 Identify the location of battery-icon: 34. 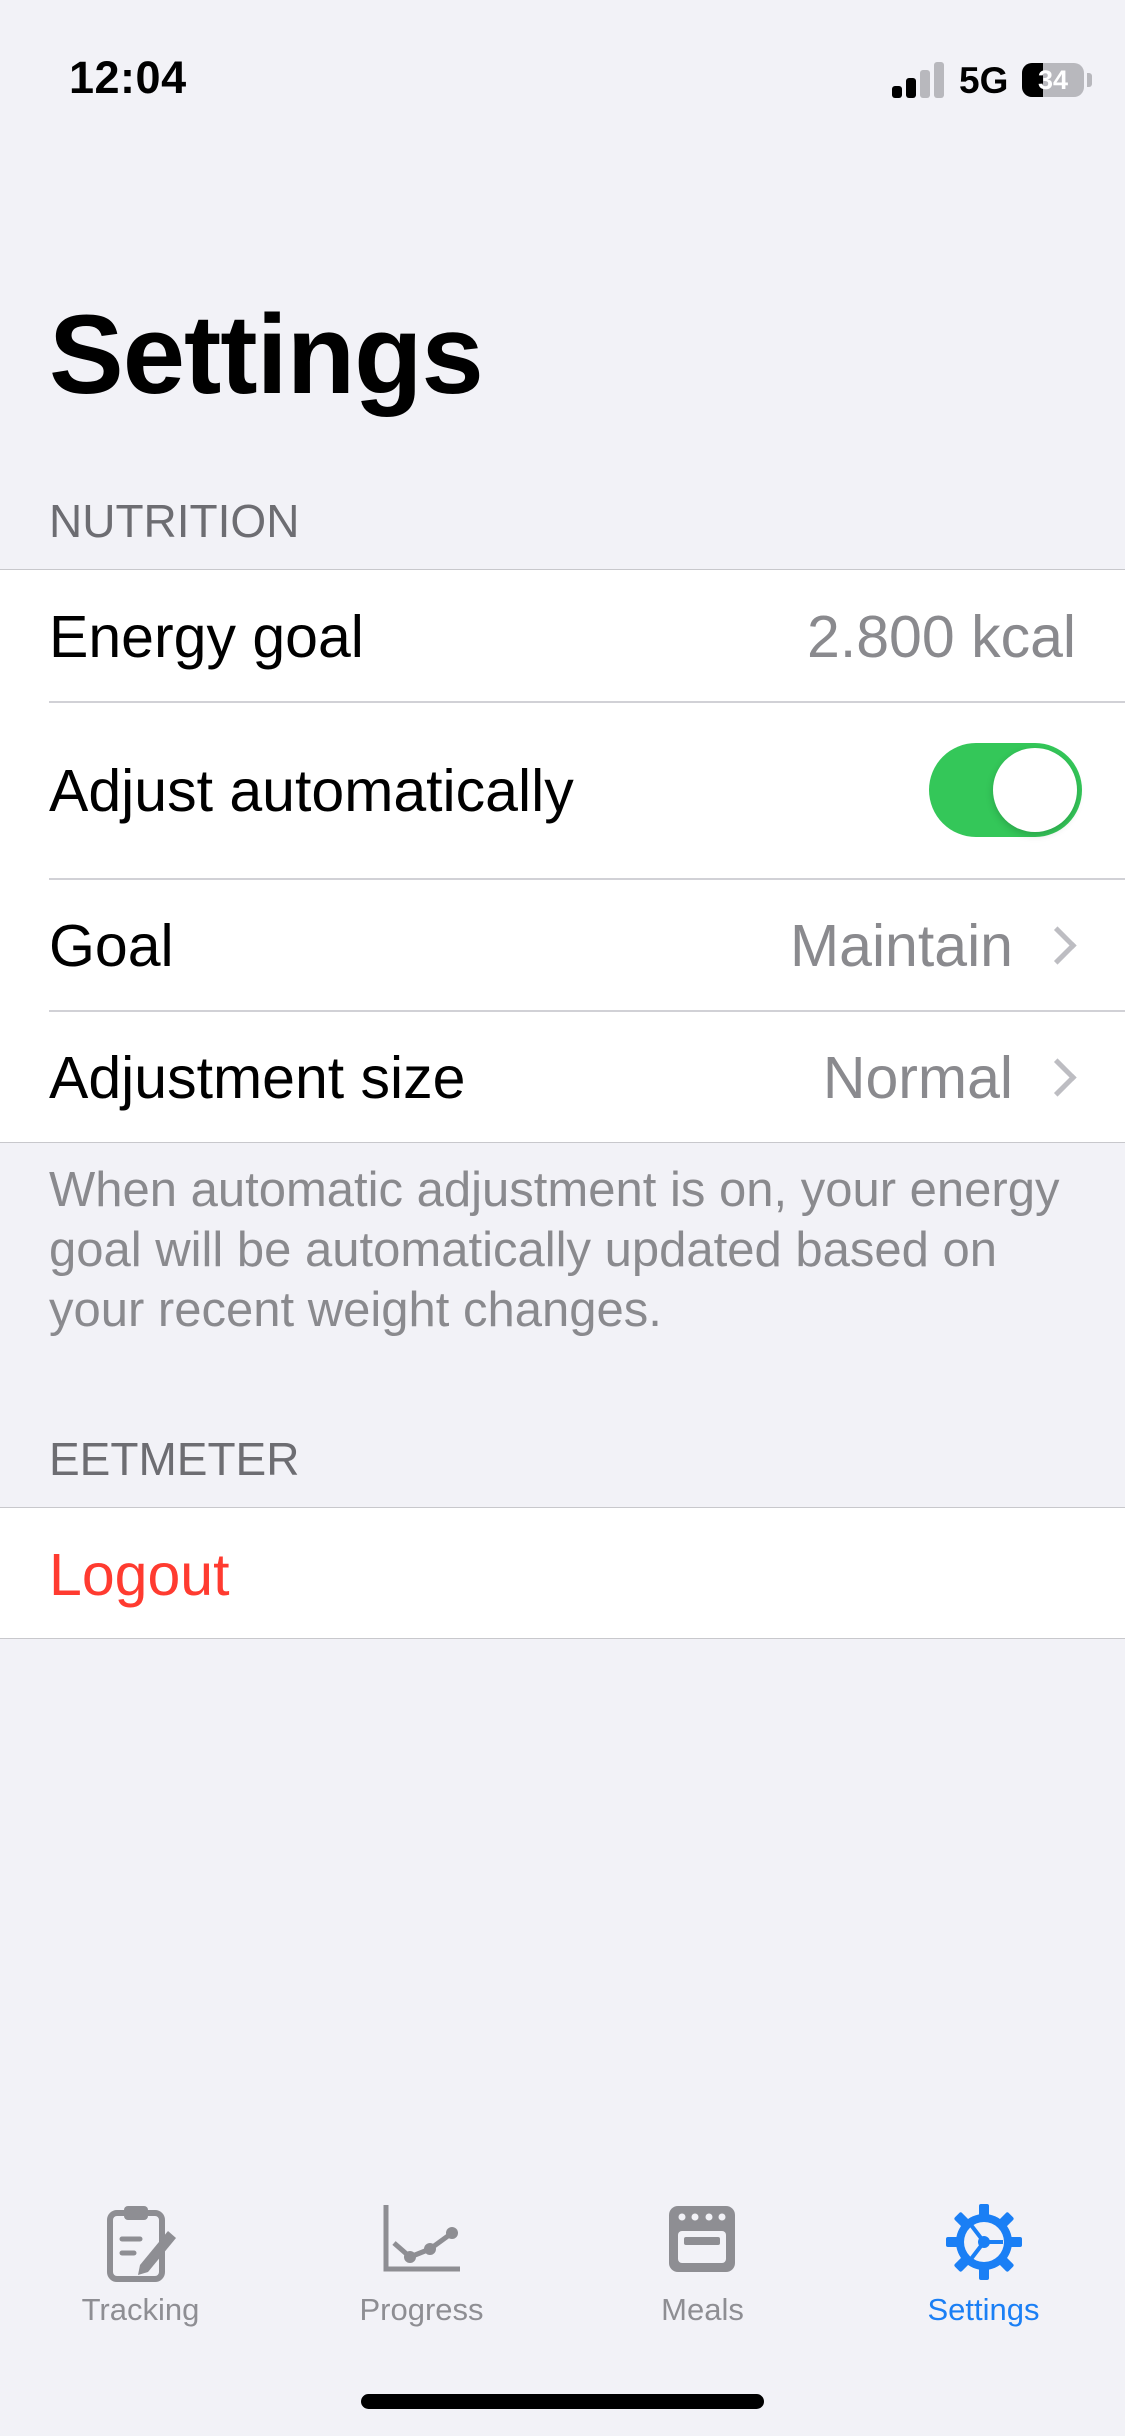
(1053, 80).